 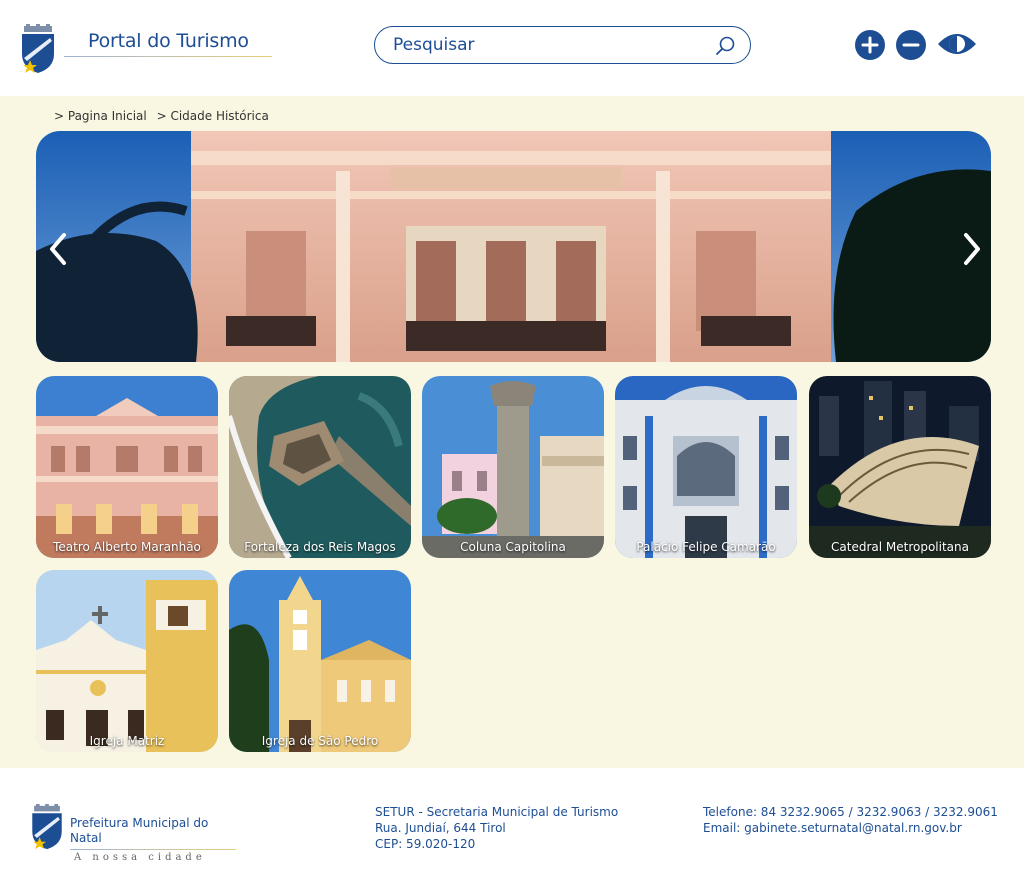 I want to click on attraction-card-catedral: Catedral Metropolitana, so click(x=900, y=467).